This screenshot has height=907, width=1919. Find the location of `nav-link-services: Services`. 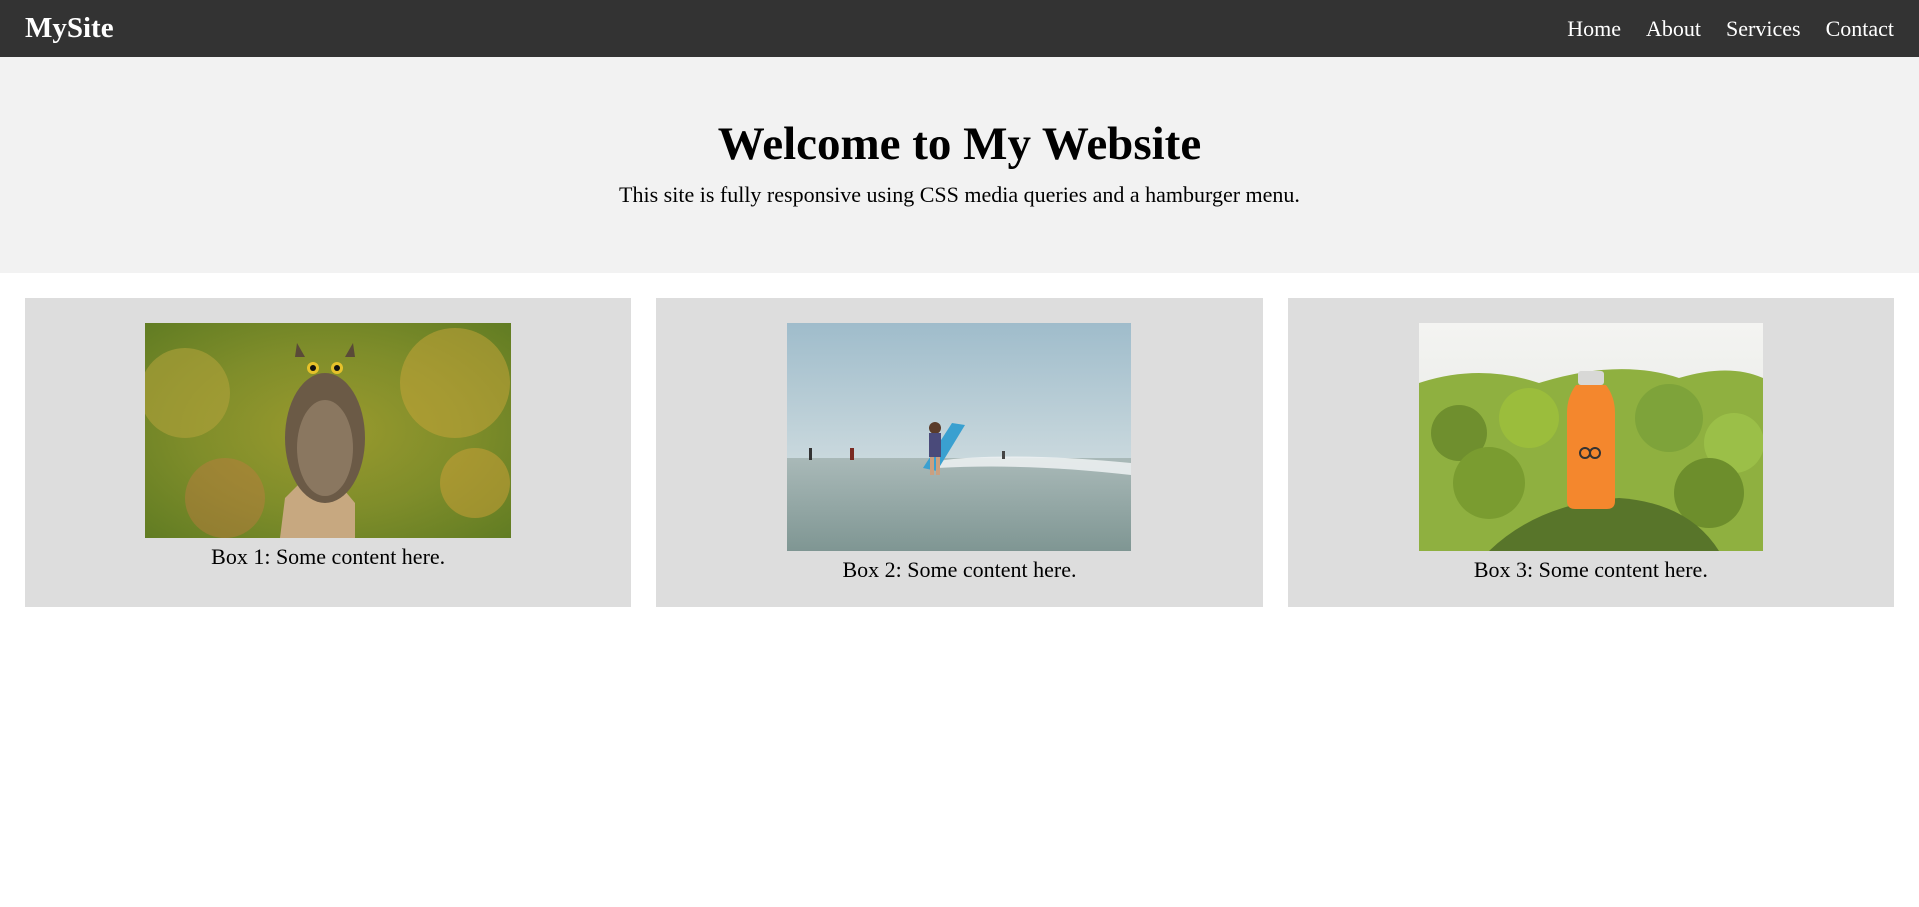

nav-link-services: Services is located at coordinates (1763, 29).